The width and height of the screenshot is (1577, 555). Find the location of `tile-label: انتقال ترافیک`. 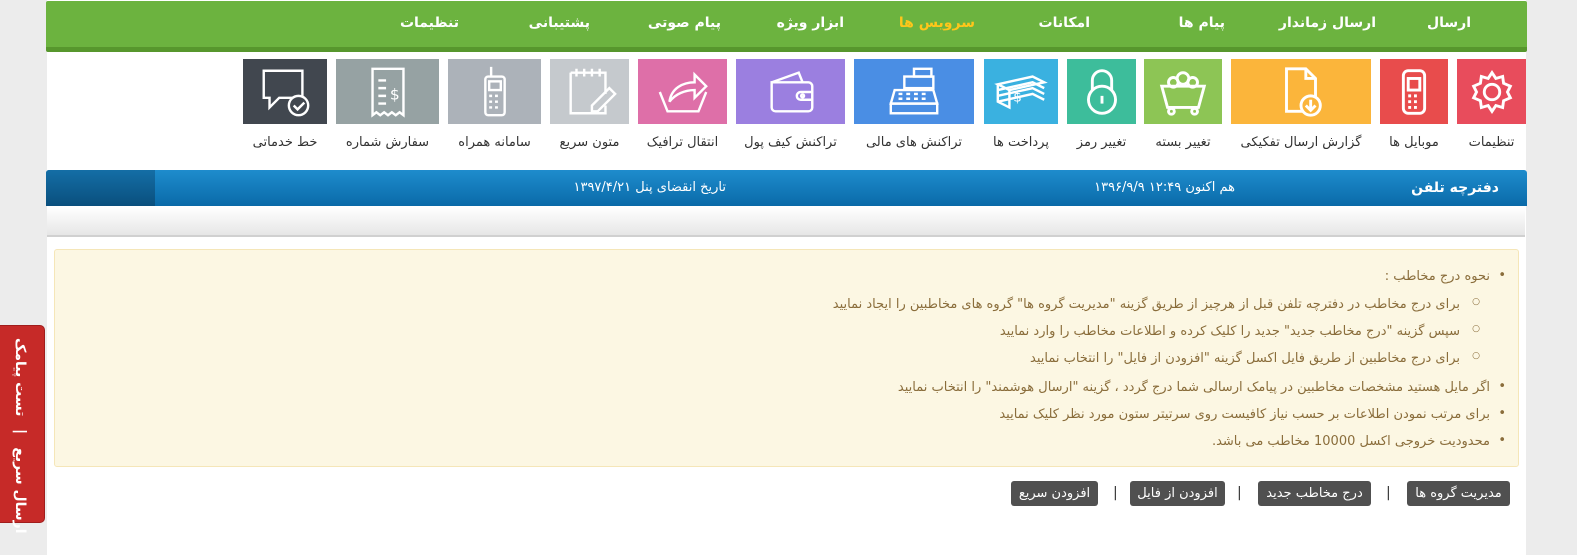

tile-label: انتقال ترافیک is located at coordinates (682, 142).